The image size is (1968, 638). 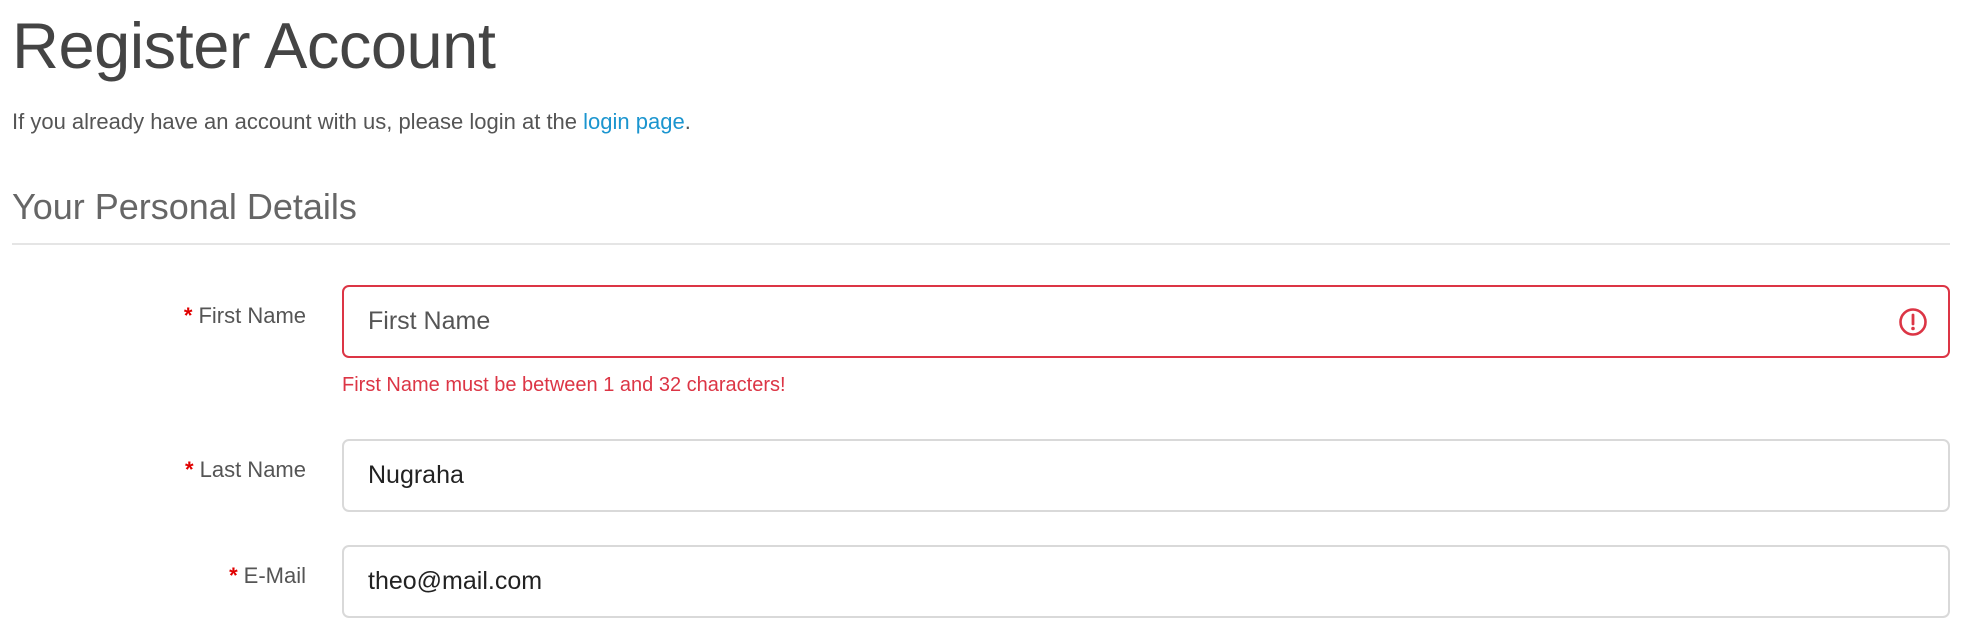 What do you see at coordinates (254, 45) in the screenshot?
I see `page-title: Register Account` at bounding box center [254, 45].